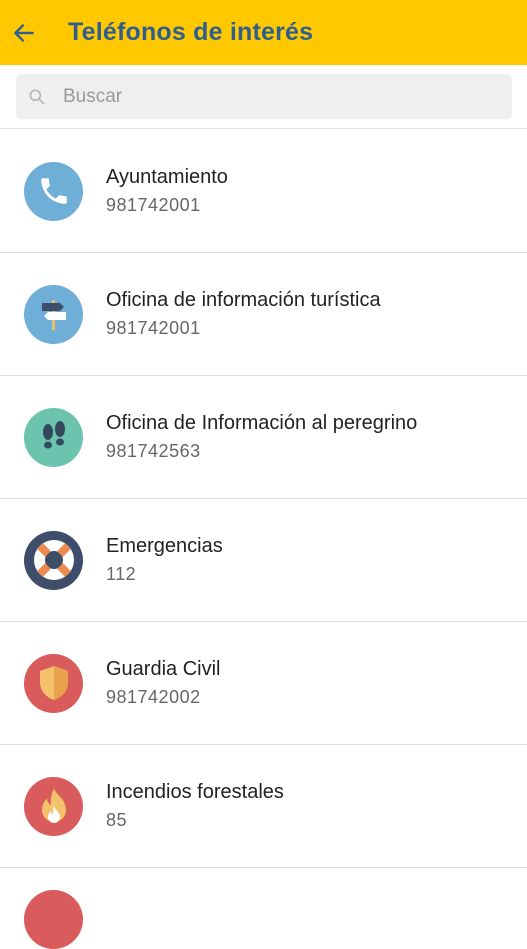 The image size is (527, 949). What do you see at coordinates (53, 560) in the screenshot?
I see `lifebuoy-icon` at bounding box center [53, 560].